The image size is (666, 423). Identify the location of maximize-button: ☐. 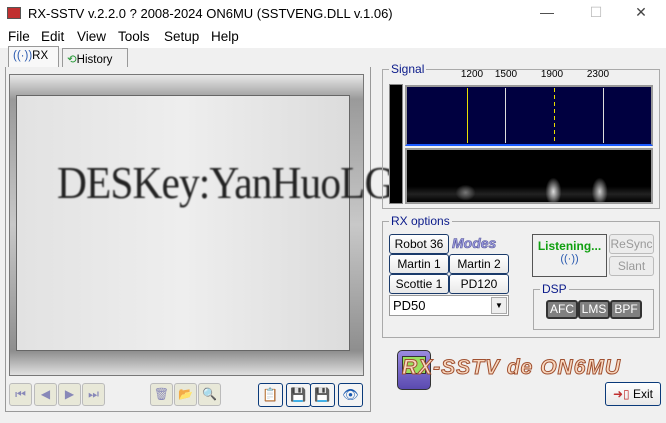
(596, 12).